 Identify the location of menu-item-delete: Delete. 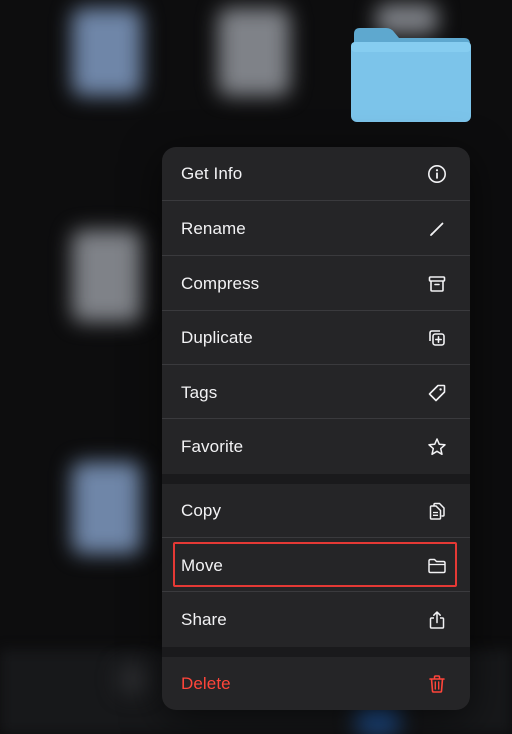
(316, 683).